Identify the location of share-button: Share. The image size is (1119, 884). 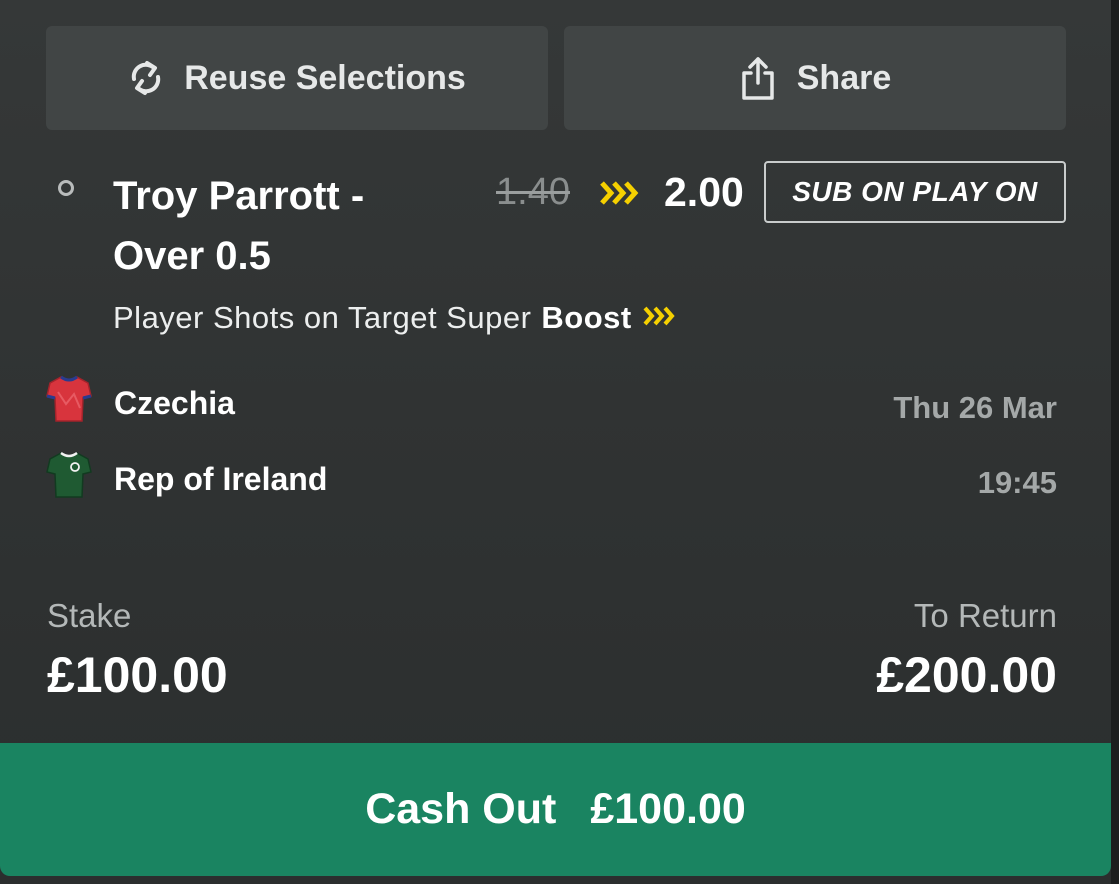
(815, 78).